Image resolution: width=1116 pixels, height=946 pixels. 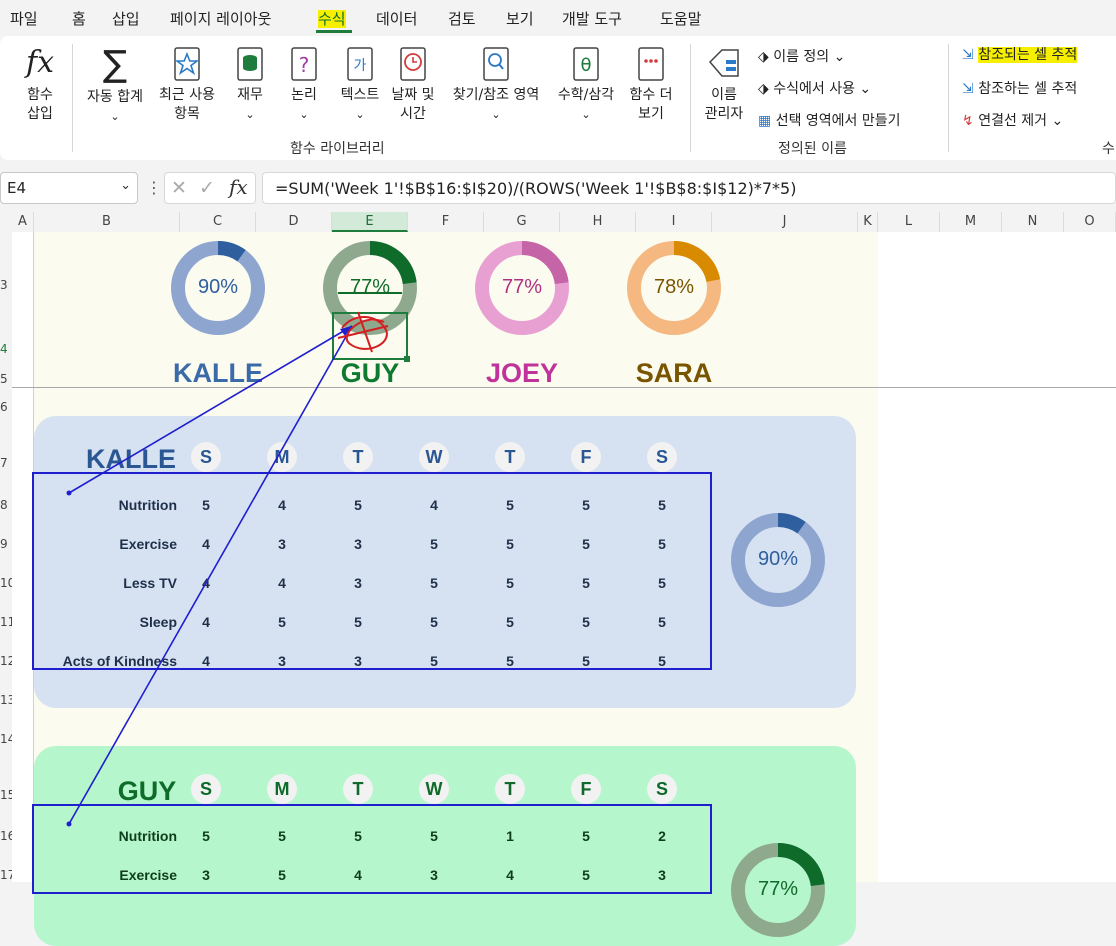 What do you see at coordinates (496, 85) in the screenshot?
I see `lookup-reference-button: 찾기/참조 영역 ⌄` at bounding box center [496, 85].